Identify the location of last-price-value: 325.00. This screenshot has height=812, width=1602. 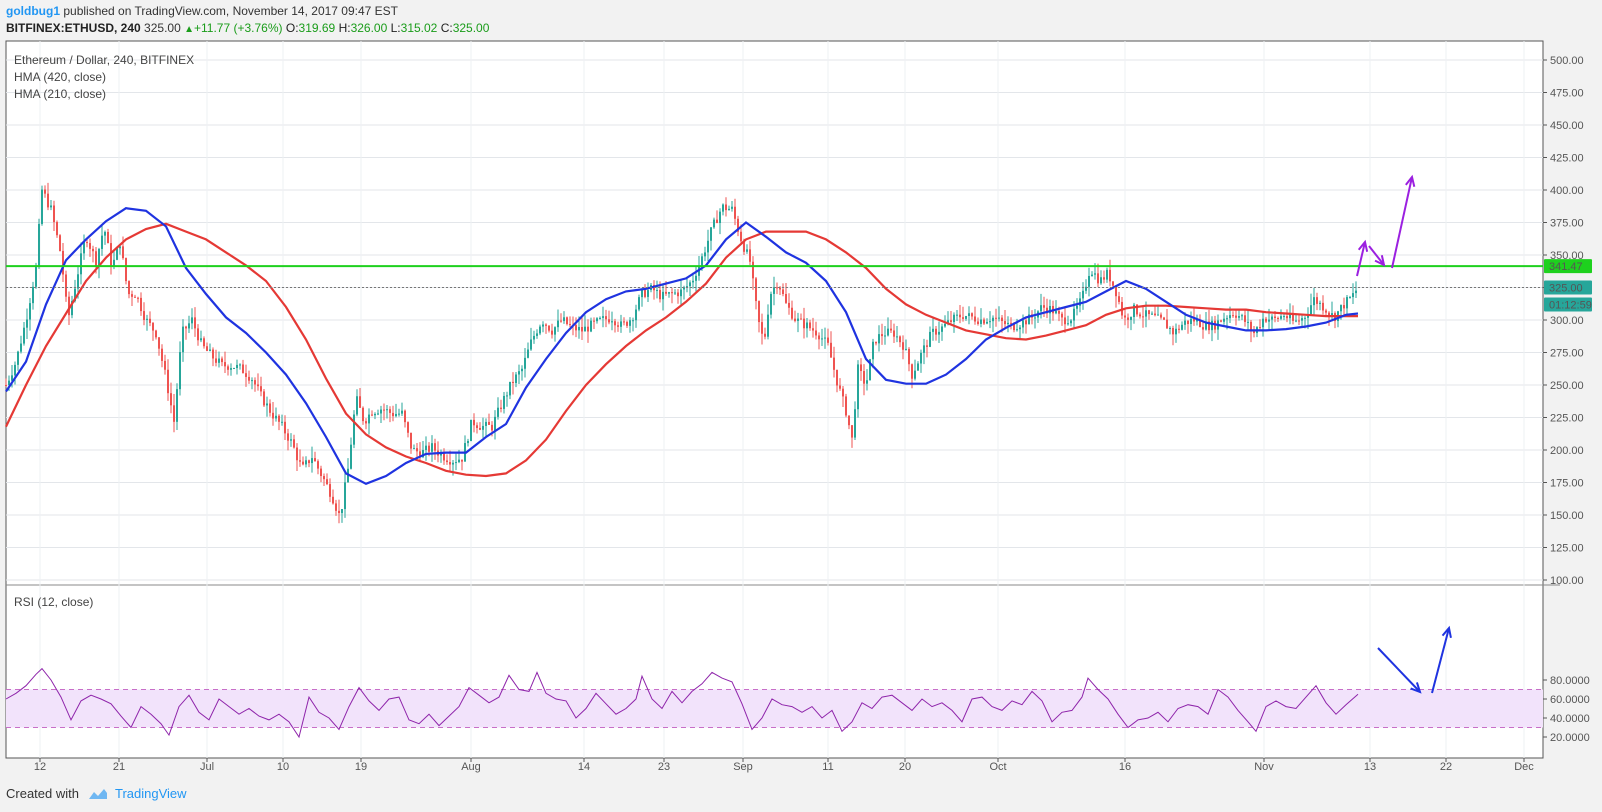
(1566, 289).